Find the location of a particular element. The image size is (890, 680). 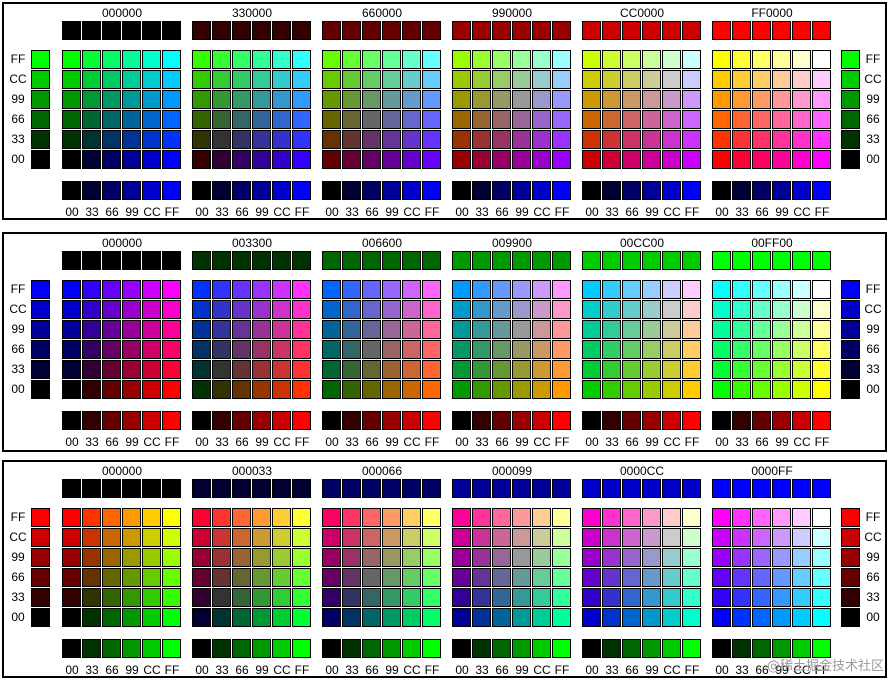

block-header: 006600 is located at coordinates (382, 243).